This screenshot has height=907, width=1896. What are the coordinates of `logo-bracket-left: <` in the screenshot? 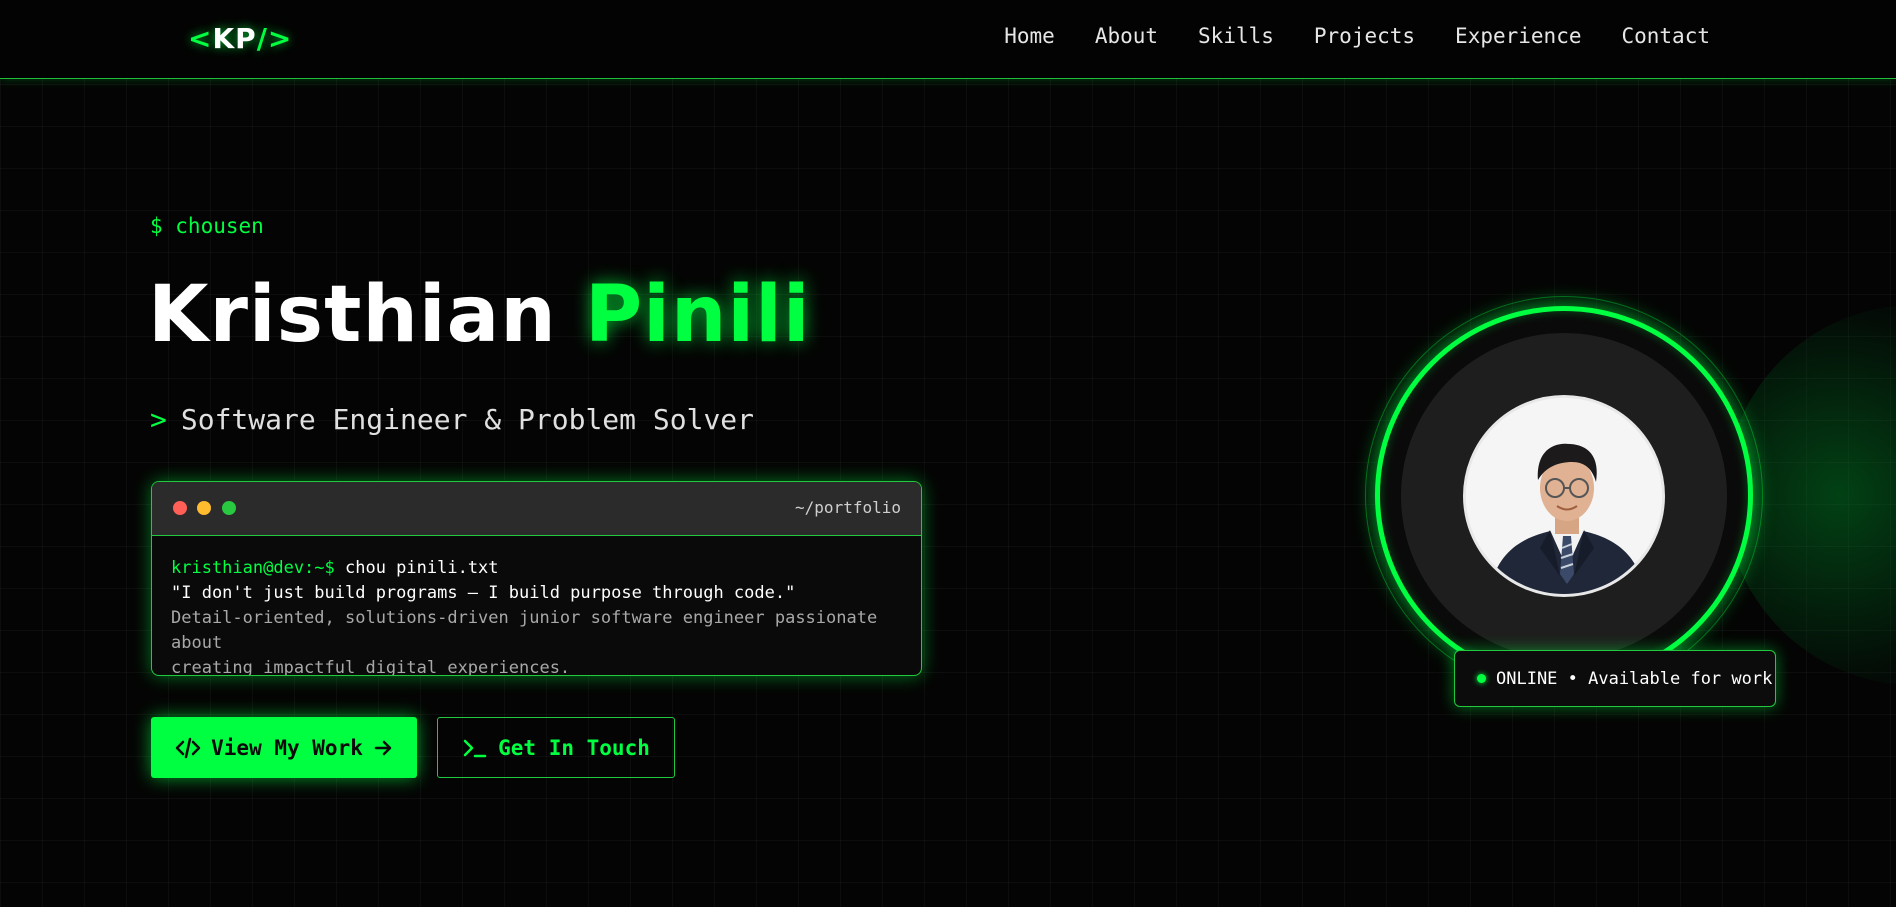 It's located at (200, 38).